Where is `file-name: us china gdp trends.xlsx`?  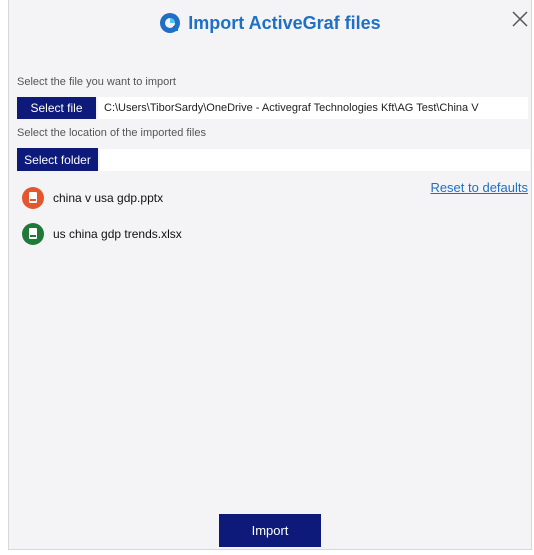 file-name: us china gdp trends.xlsx is located at coordinates (117, 234).